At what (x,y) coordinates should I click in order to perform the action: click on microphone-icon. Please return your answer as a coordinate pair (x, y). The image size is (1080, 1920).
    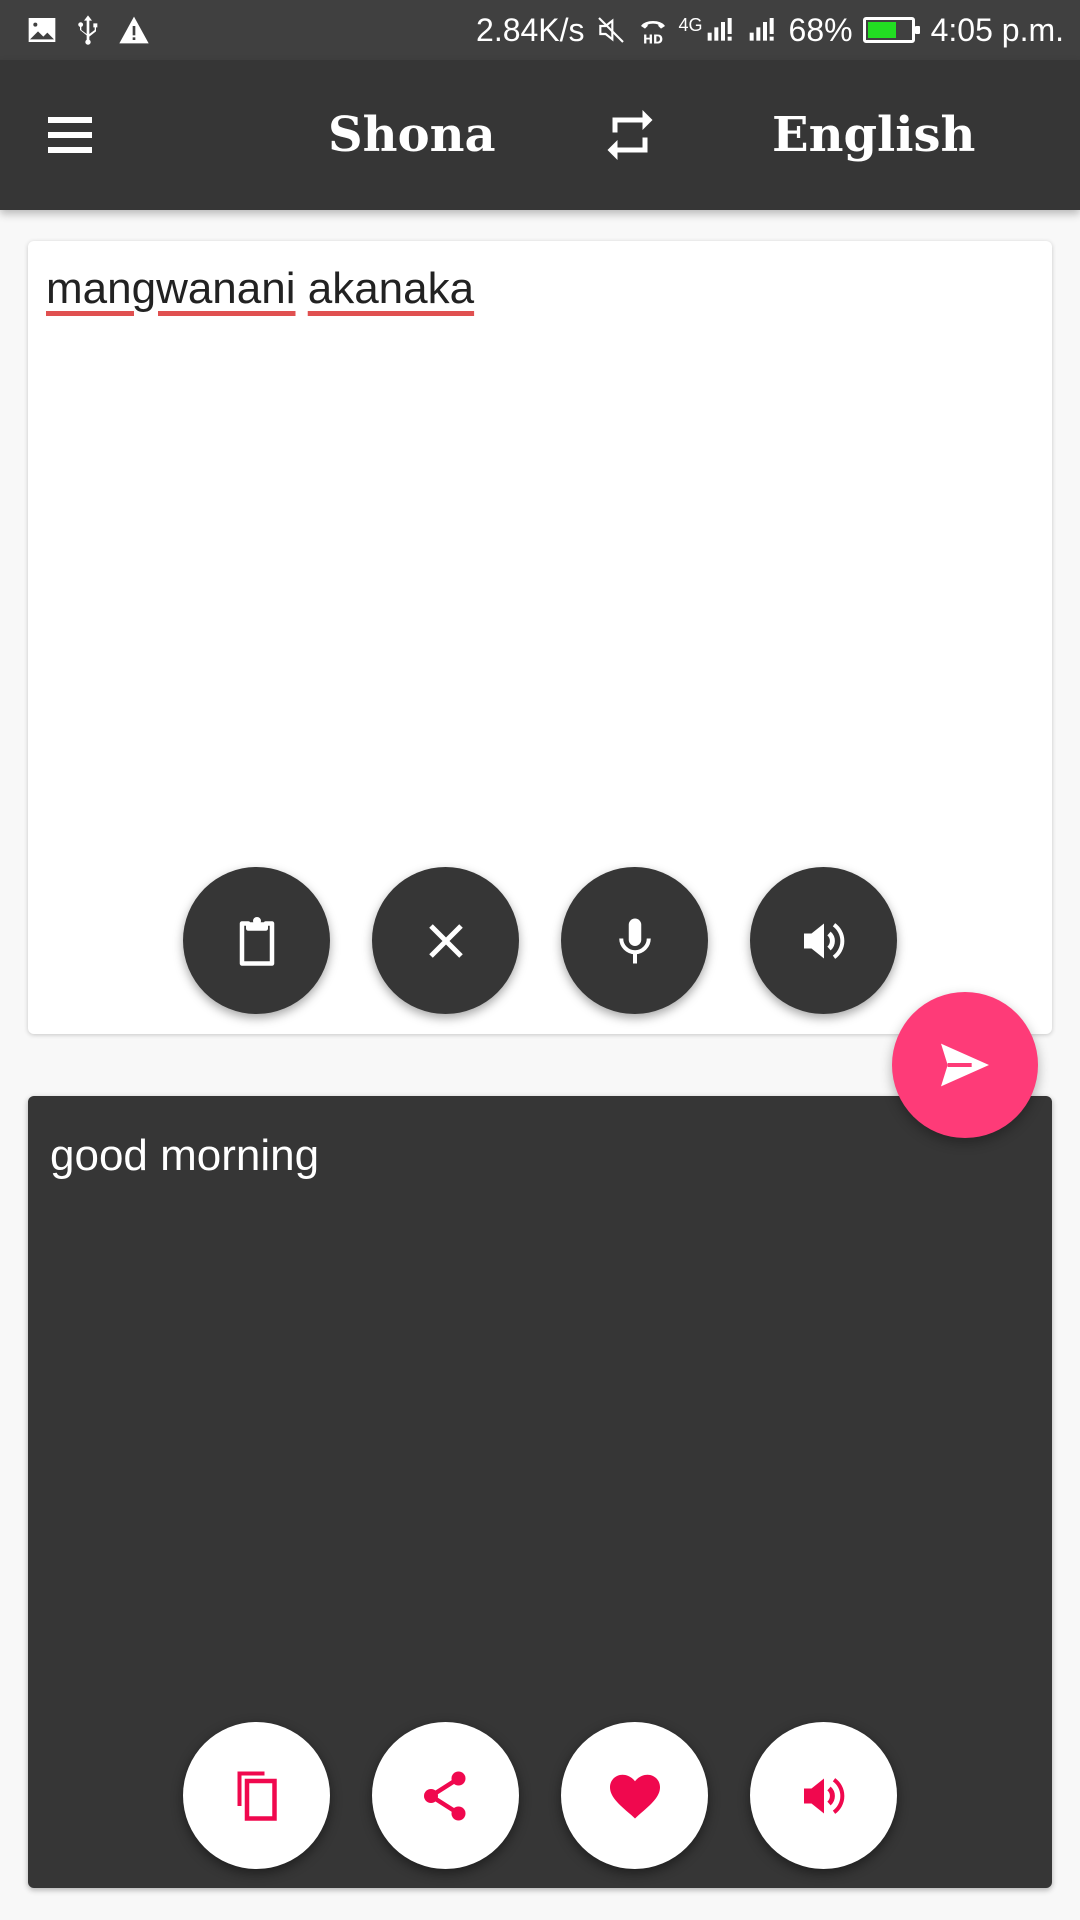
    Looking at the image, I should click on (634, 940).